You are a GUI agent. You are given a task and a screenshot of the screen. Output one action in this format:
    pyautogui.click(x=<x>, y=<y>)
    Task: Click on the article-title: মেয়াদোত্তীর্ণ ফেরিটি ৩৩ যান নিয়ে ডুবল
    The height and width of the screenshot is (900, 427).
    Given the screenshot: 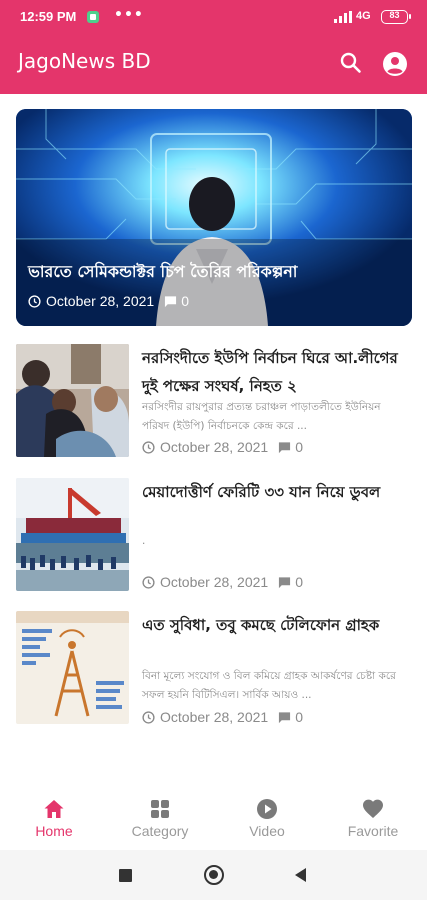 What is the action you would take?
    pyautogui.click(x=261, y=492)
    